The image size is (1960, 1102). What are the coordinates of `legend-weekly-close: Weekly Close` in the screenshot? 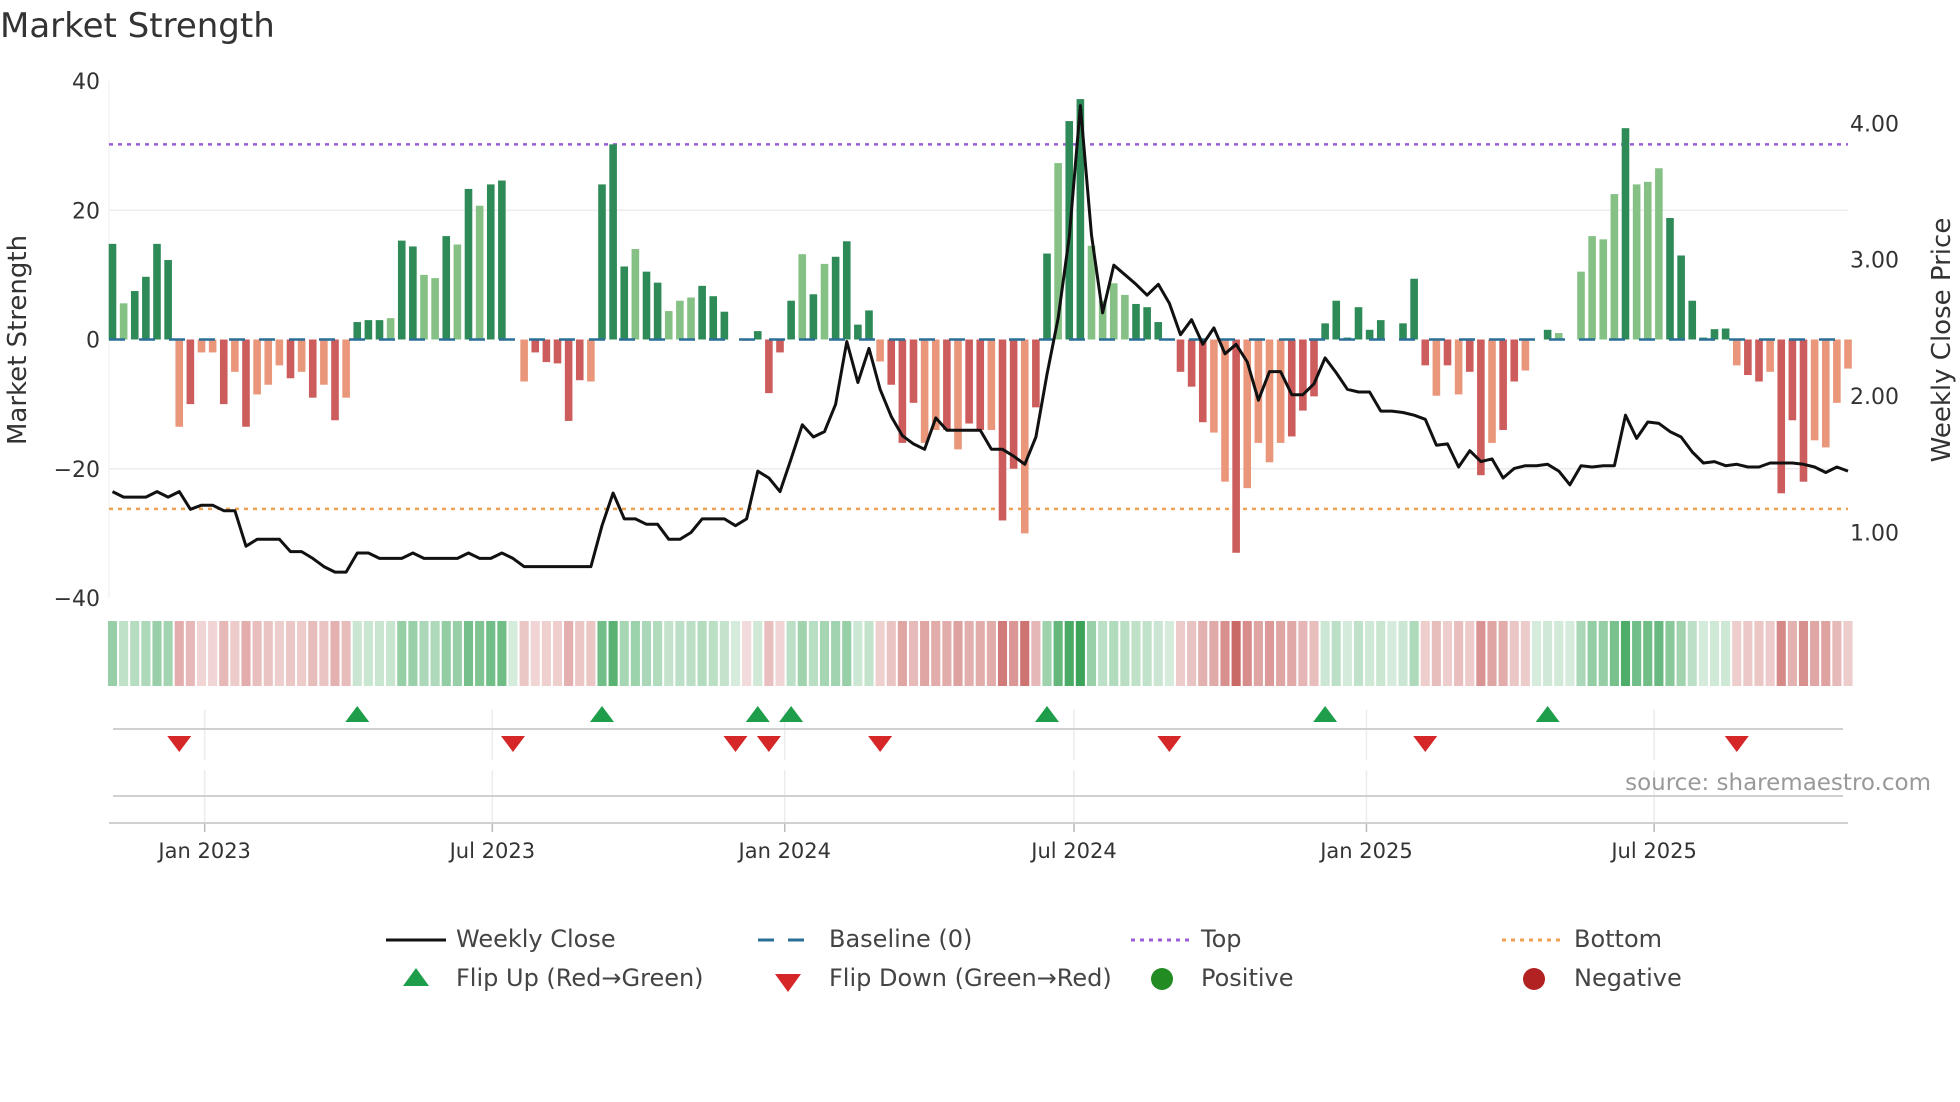 It's located at (536, 939).